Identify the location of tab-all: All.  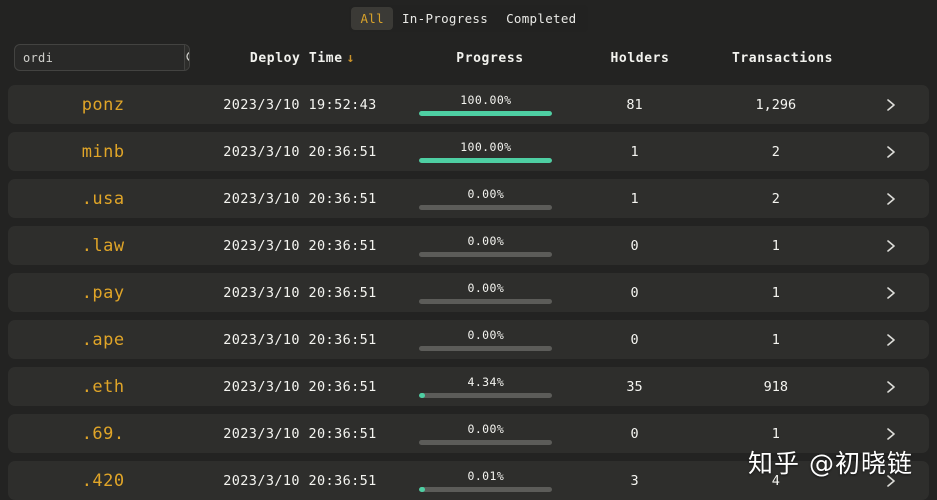
(372, 18).